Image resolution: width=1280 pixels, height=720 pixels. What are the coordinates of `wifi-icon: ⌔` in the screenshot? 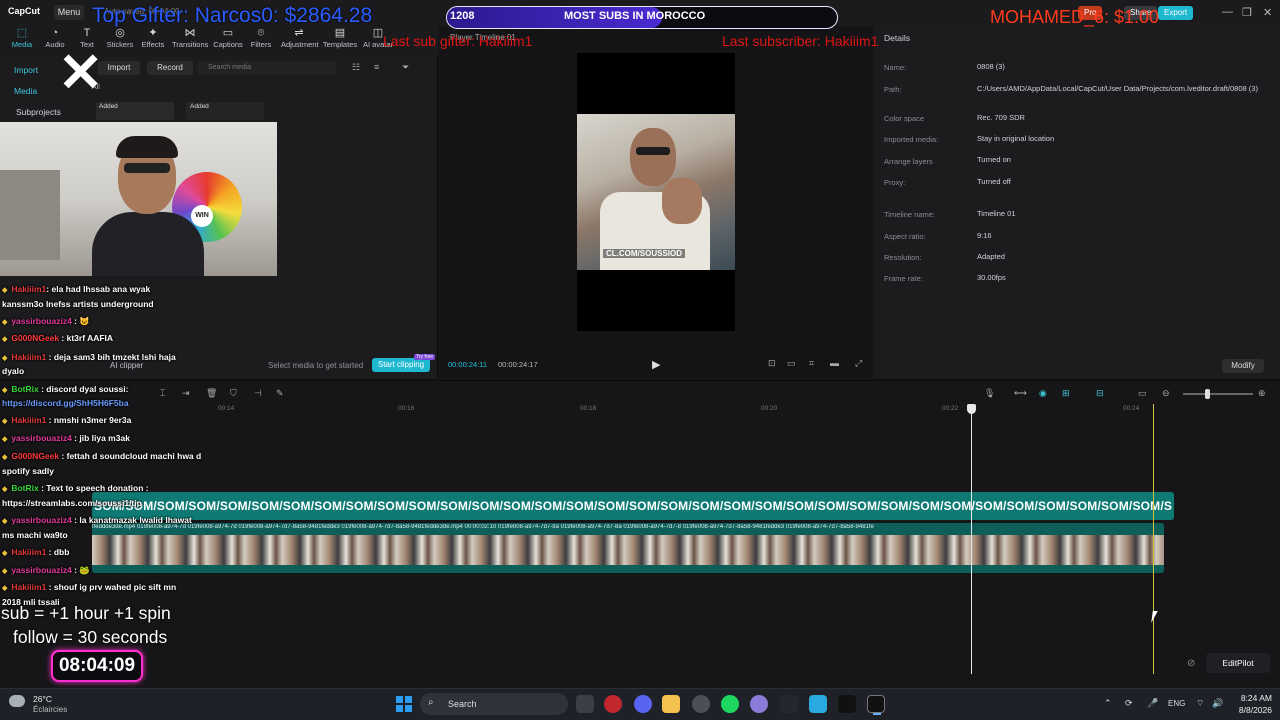 It's located at (1200, 703).